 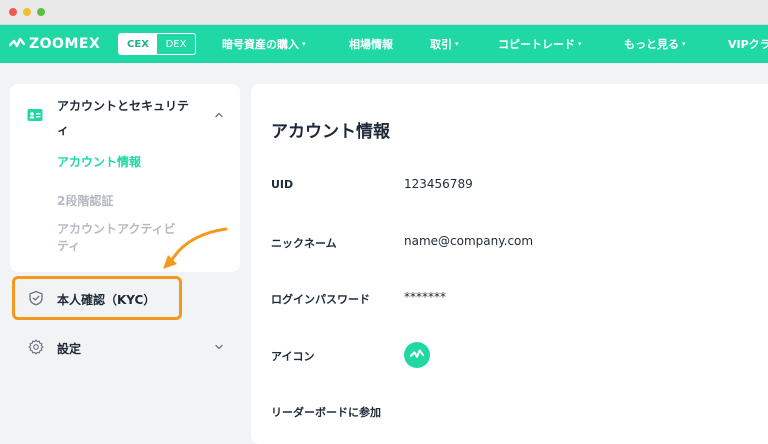 I want to click on minimize-window-button, so click(x=27, y=12).